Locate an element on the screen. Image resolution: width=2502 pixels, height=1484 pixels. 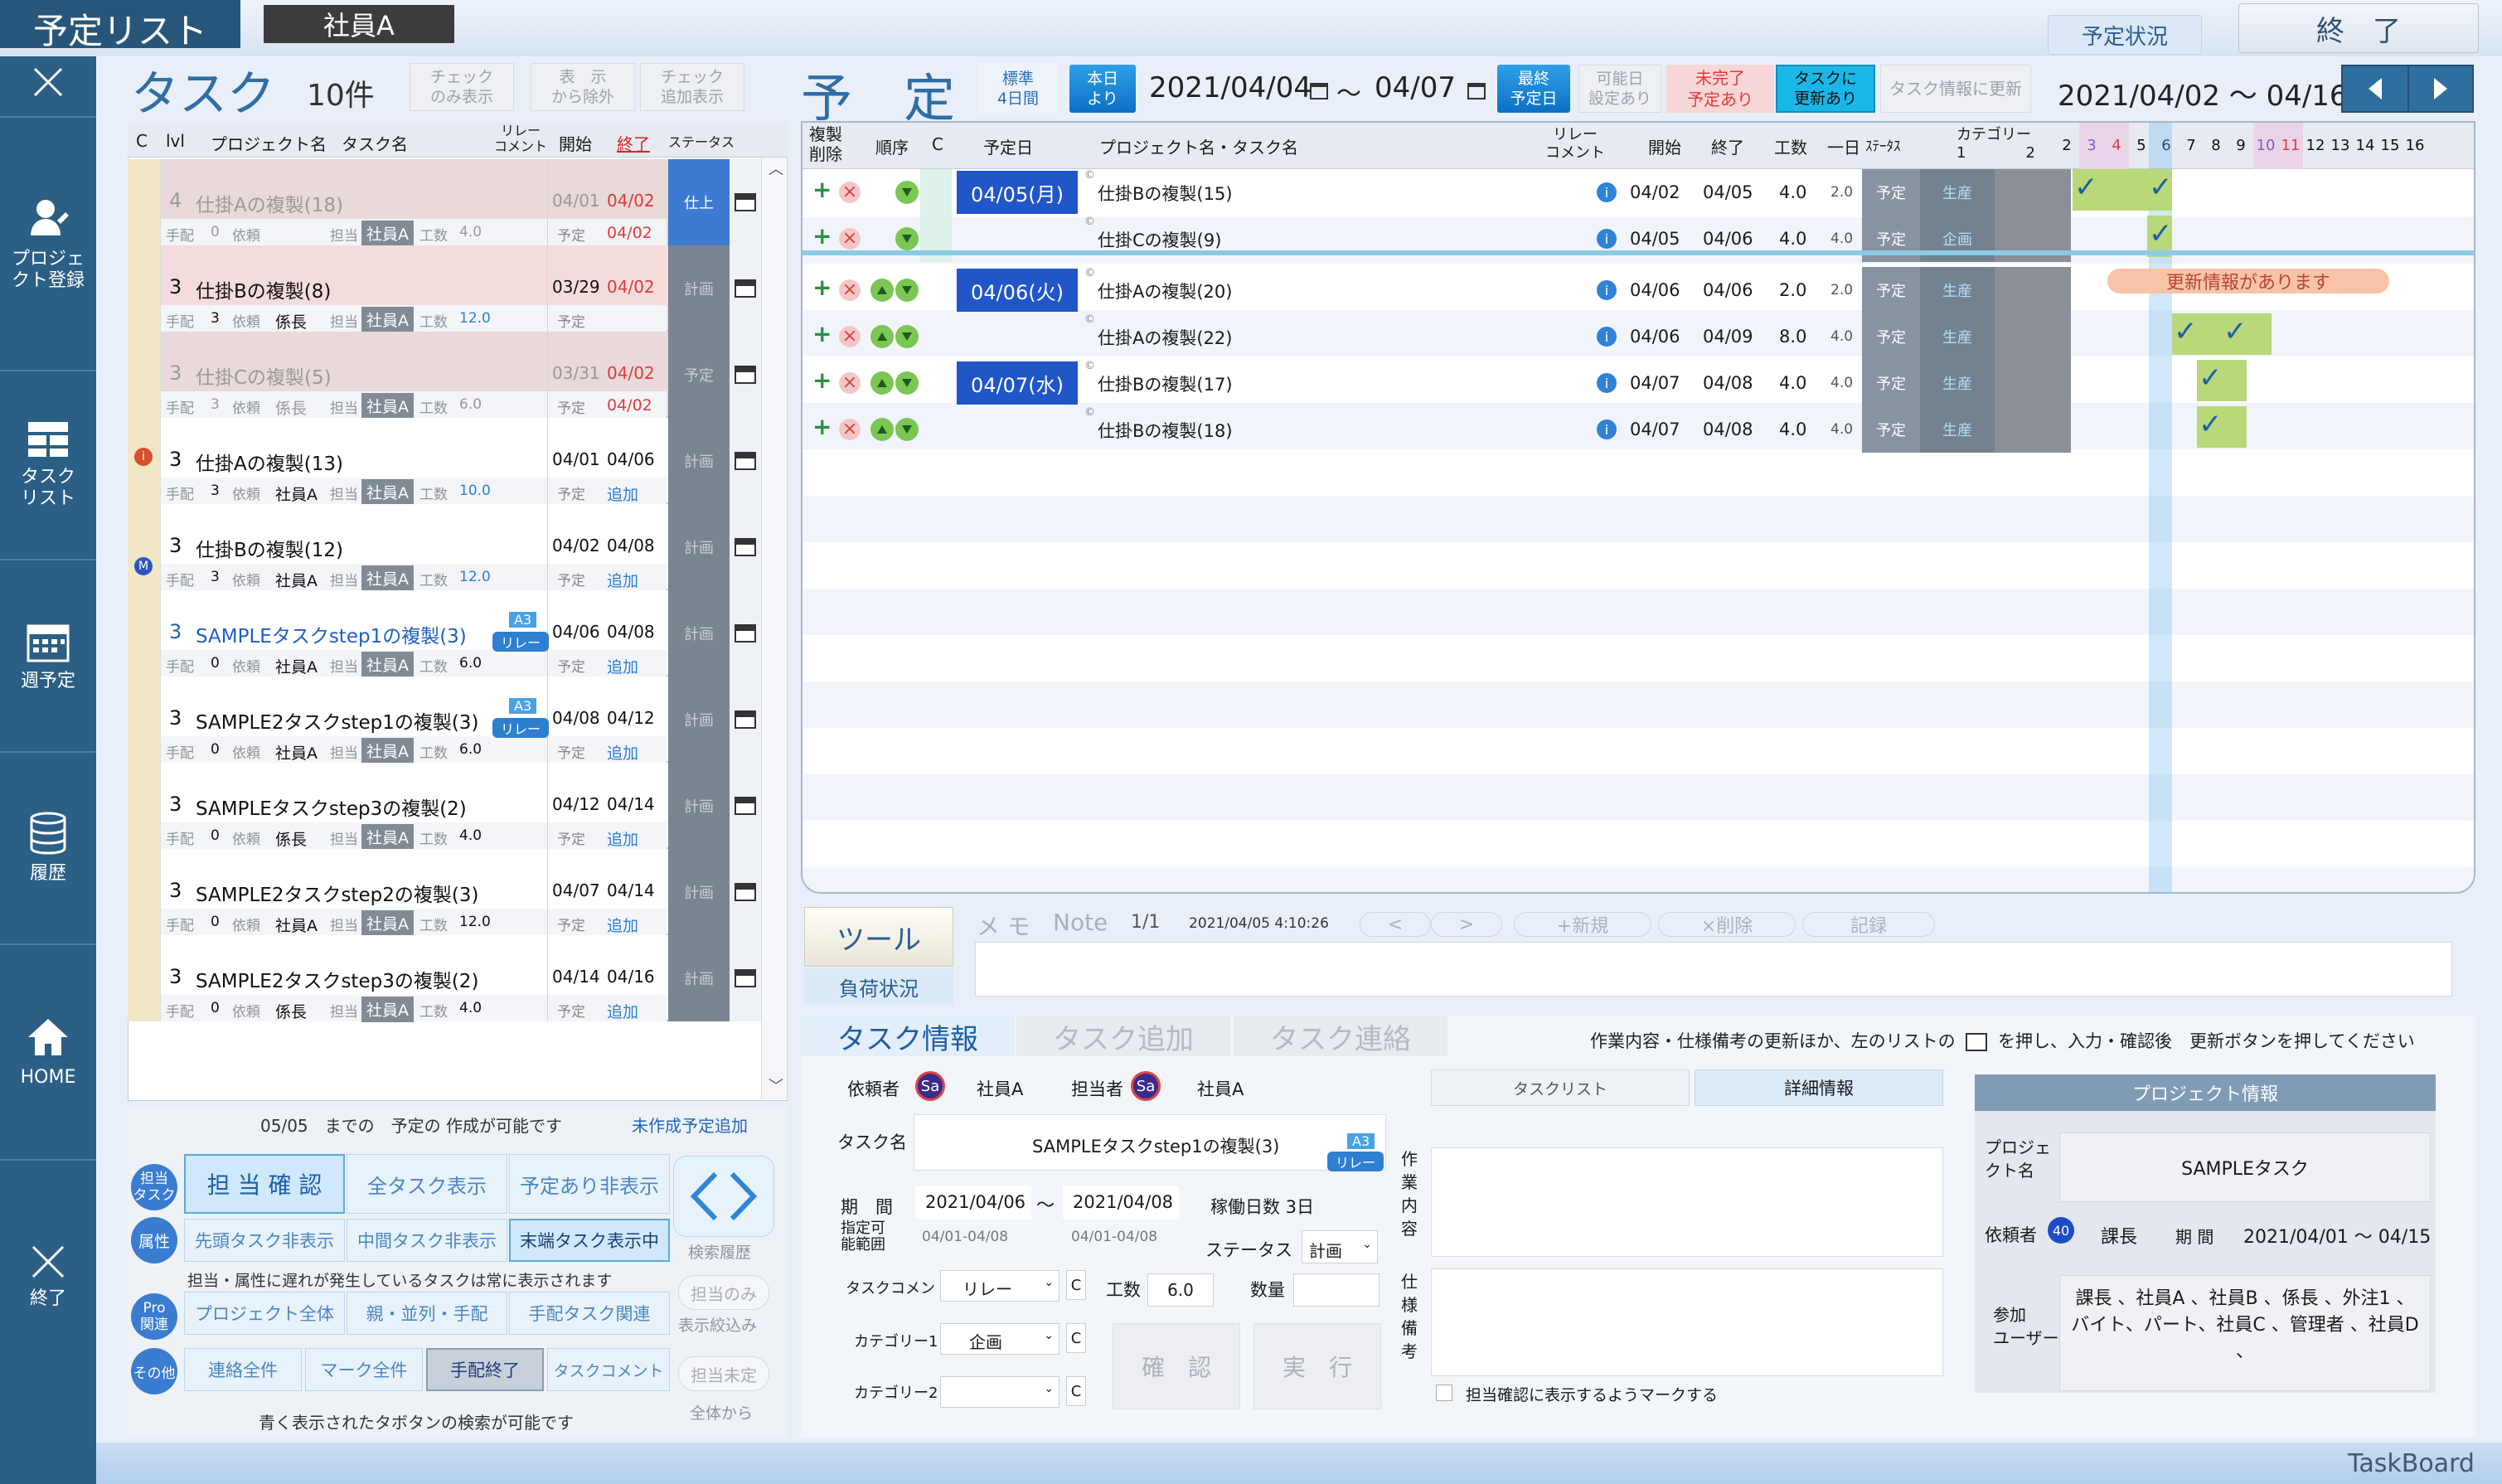
date-to: 04/07 is located at coordinates (1416, 88).